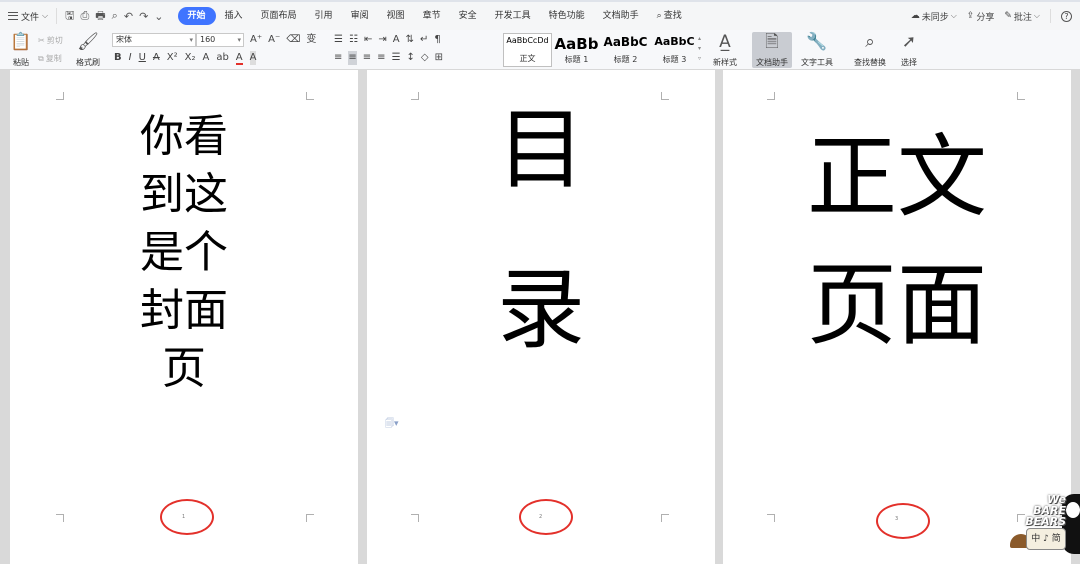 This screenshot has height=564, width=1080. I want to click on font-size-select: 160 ▾, so click(220, 40).